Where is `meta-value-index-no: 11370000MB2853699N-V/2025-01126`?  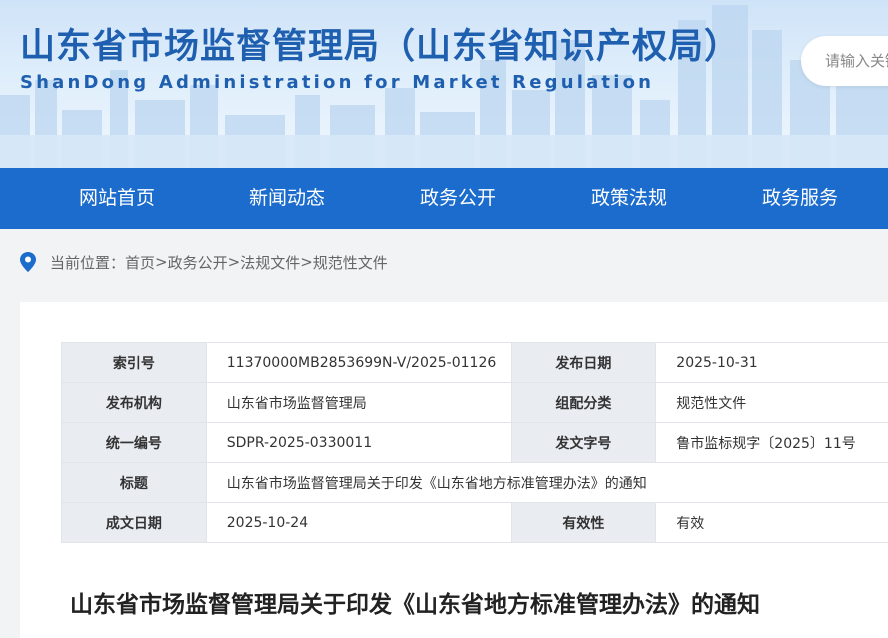 meta-value-index-no: 11370000MB2853699N-V/2025-01126 is located at coordinates (358, 362).